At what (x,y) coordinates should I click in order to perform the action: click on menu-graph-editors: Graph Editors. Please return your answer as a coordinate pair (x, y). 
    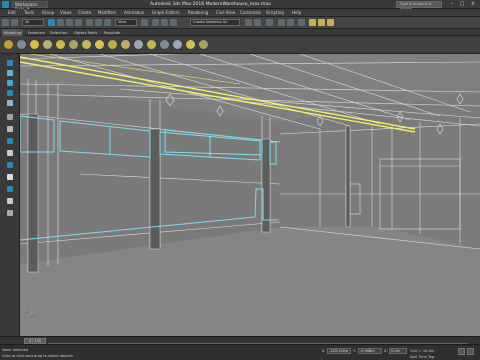
    Looking at the image, I should click on (165, 13).